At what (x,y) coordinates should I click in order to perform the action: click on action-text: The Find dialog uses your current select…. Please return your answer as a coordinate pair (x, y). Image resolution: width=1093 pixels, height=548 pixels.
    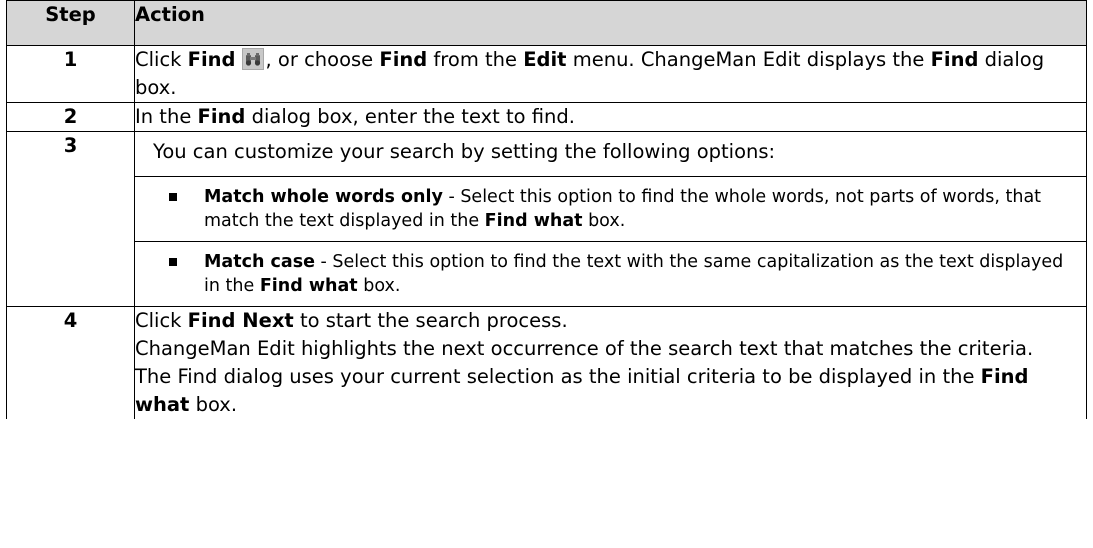
    Looking at the image, I should click on (558, 376).